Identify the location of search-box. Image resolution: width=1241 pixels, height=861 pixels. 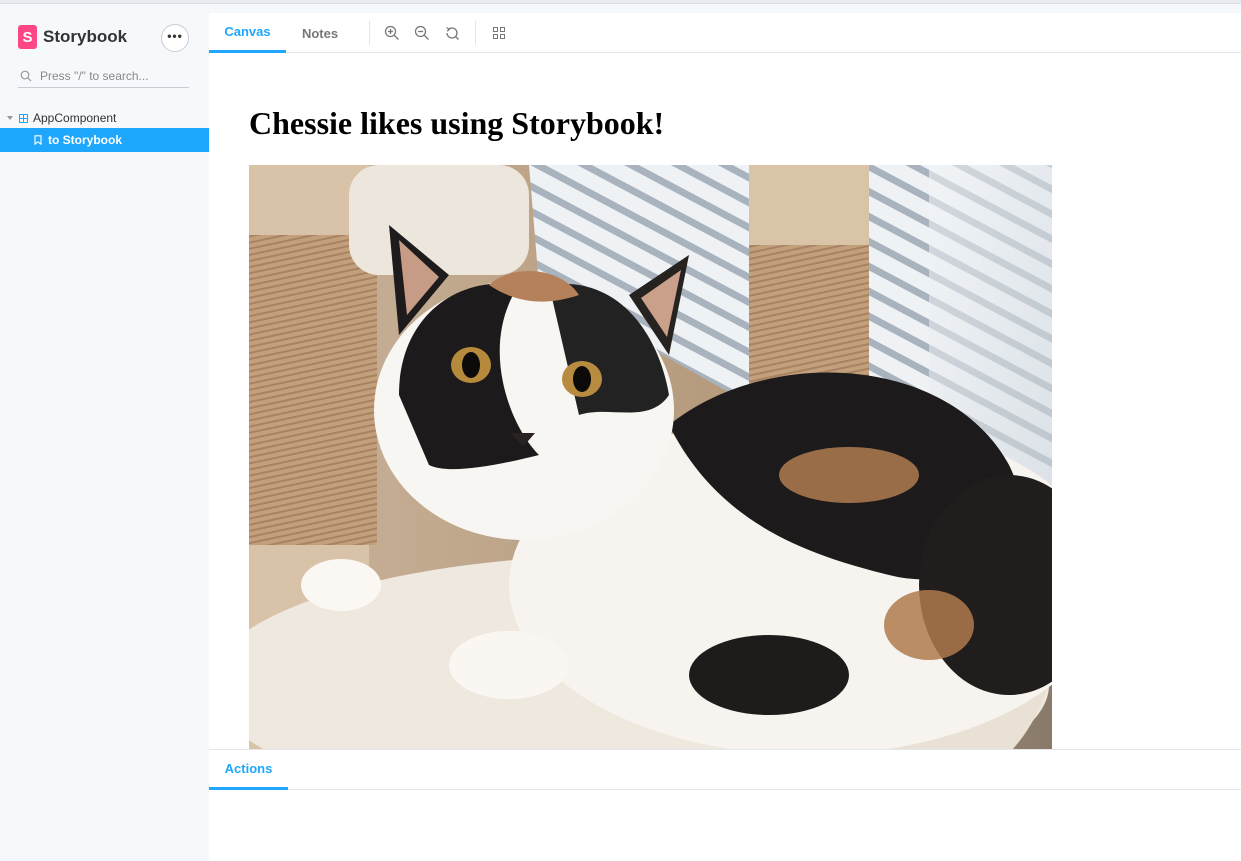
(103, 76).